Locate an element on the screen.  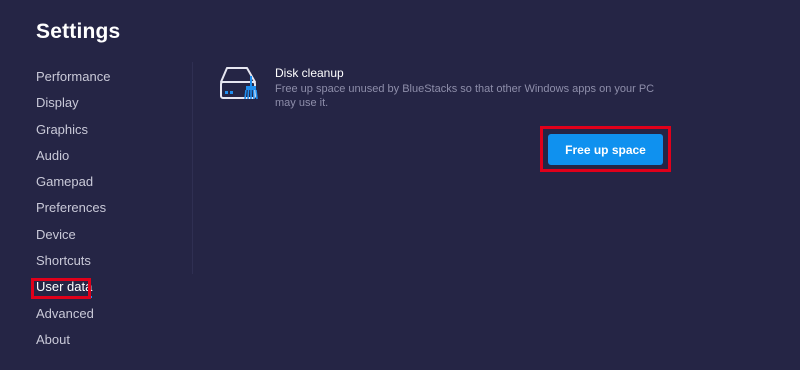
sidebar-item-shortcuts: Shortcuts is located at coordinates (111, 261).